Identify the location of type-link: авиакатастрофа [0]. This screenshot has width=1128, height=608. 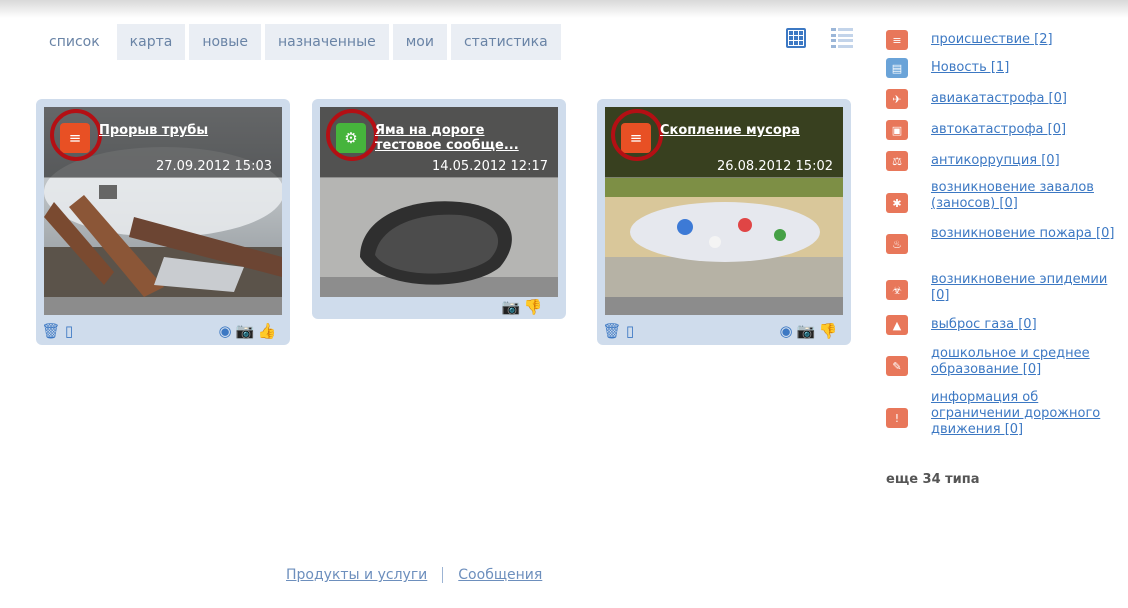
(1023, 99).